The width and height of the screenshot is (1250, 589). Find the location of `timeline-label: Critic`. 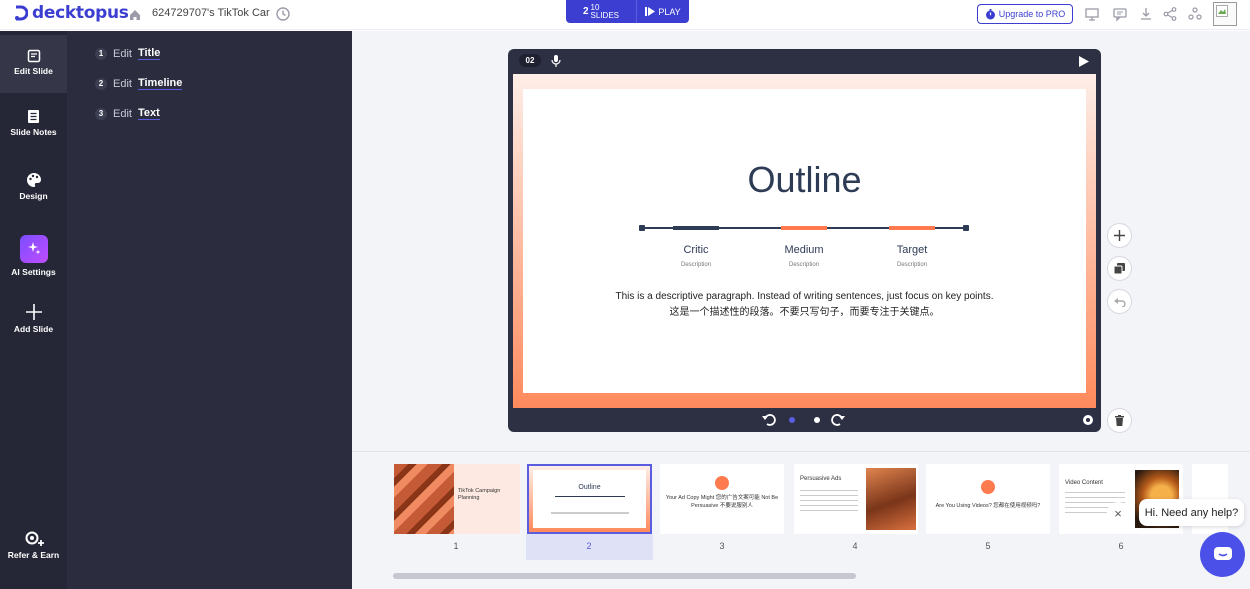

timeline-label: Critic is located at coordinates (696, 250).